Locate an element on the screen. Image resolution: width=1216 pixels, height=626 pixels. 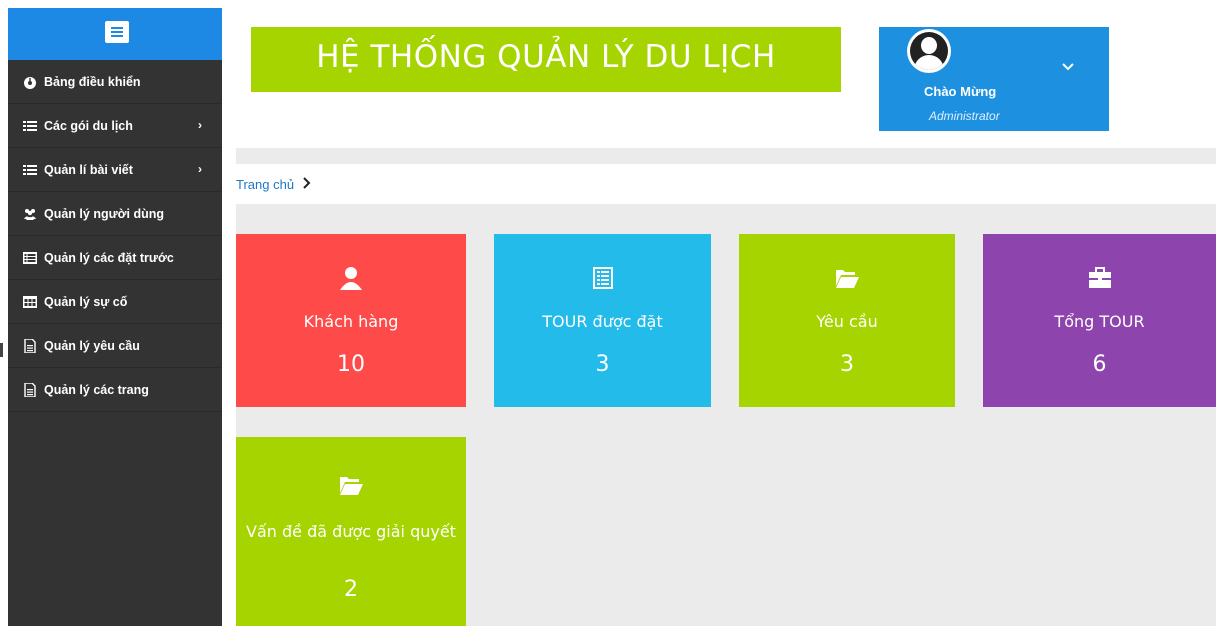
stat-card-booked-tours: TOUR được đặt 3 is located at coordinates (602, 320).